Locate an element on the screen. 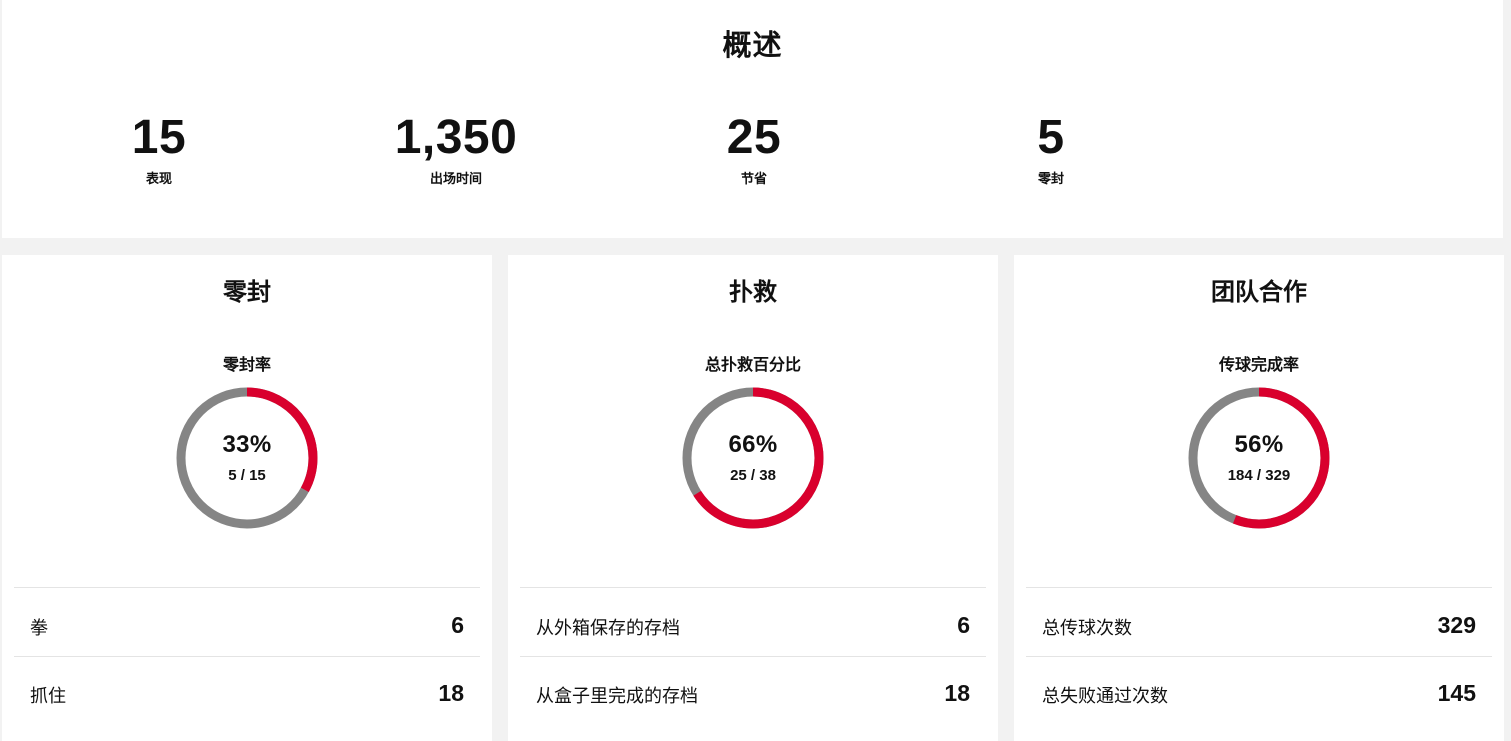  stat-value: 15 is located at coordinates (159, 137).